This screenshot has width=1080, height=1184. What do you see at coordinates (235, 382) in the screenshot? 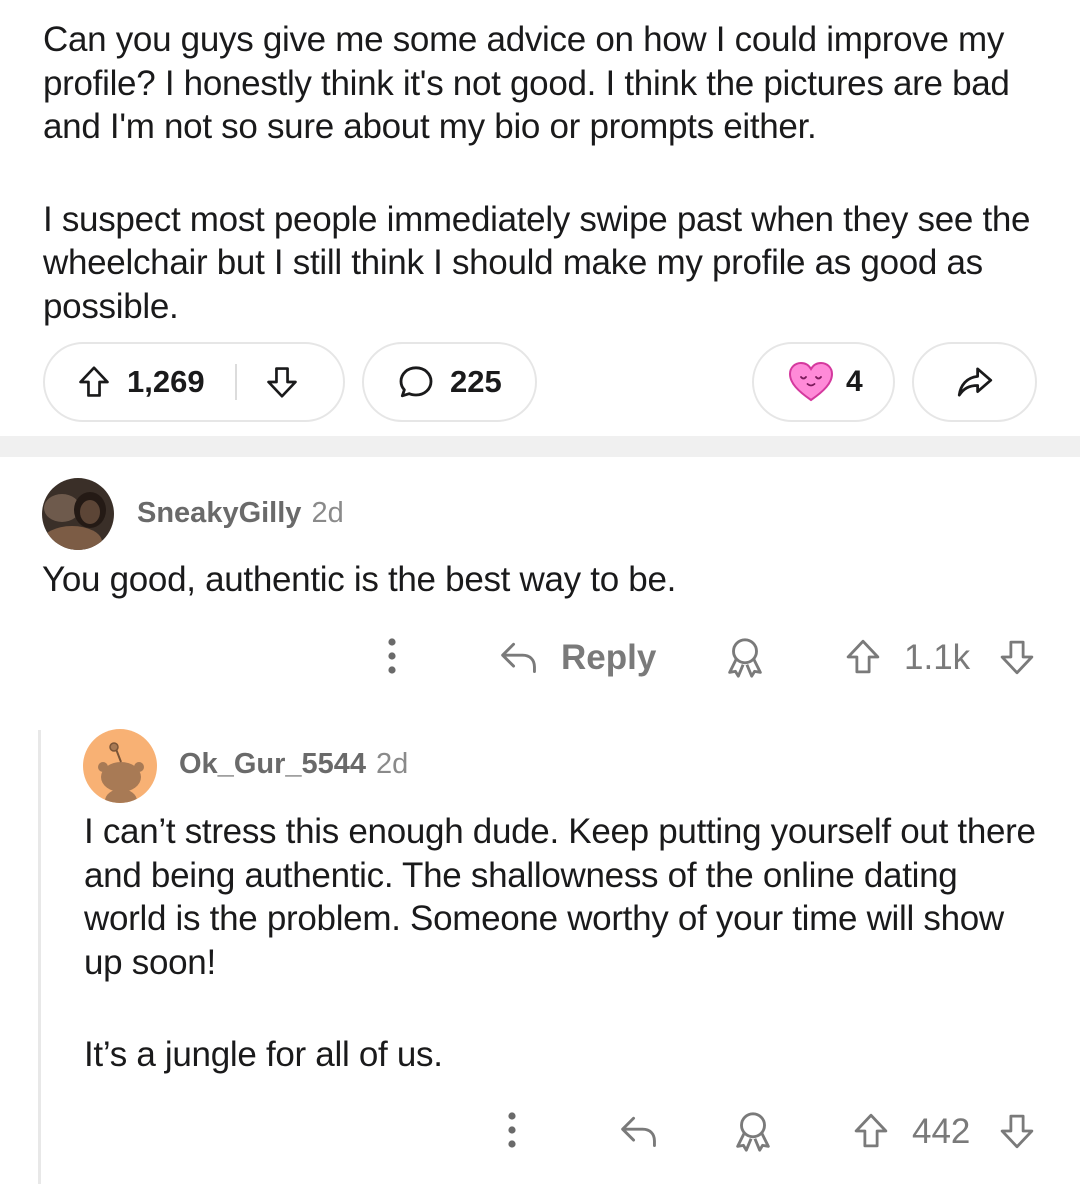
I see `vote-separator` at bounding box center [235, 382].